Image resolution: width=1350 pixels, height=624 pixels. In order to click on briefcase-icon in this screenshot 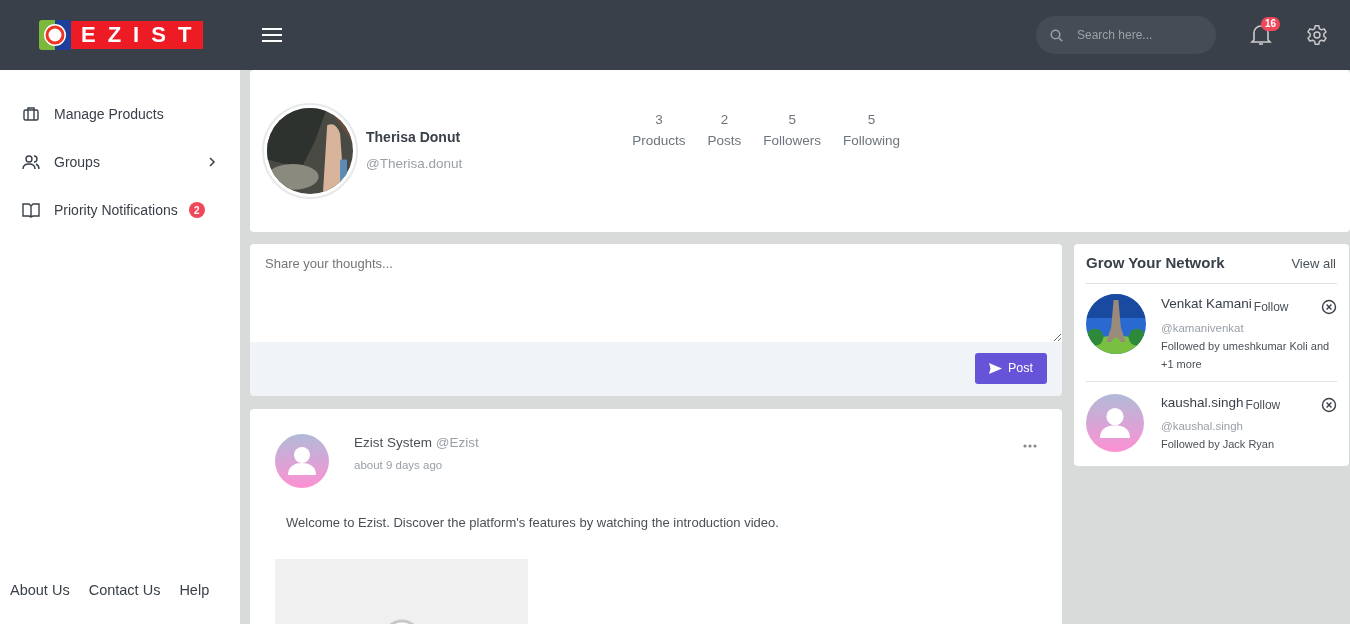, I will do `click(31, 114)`.